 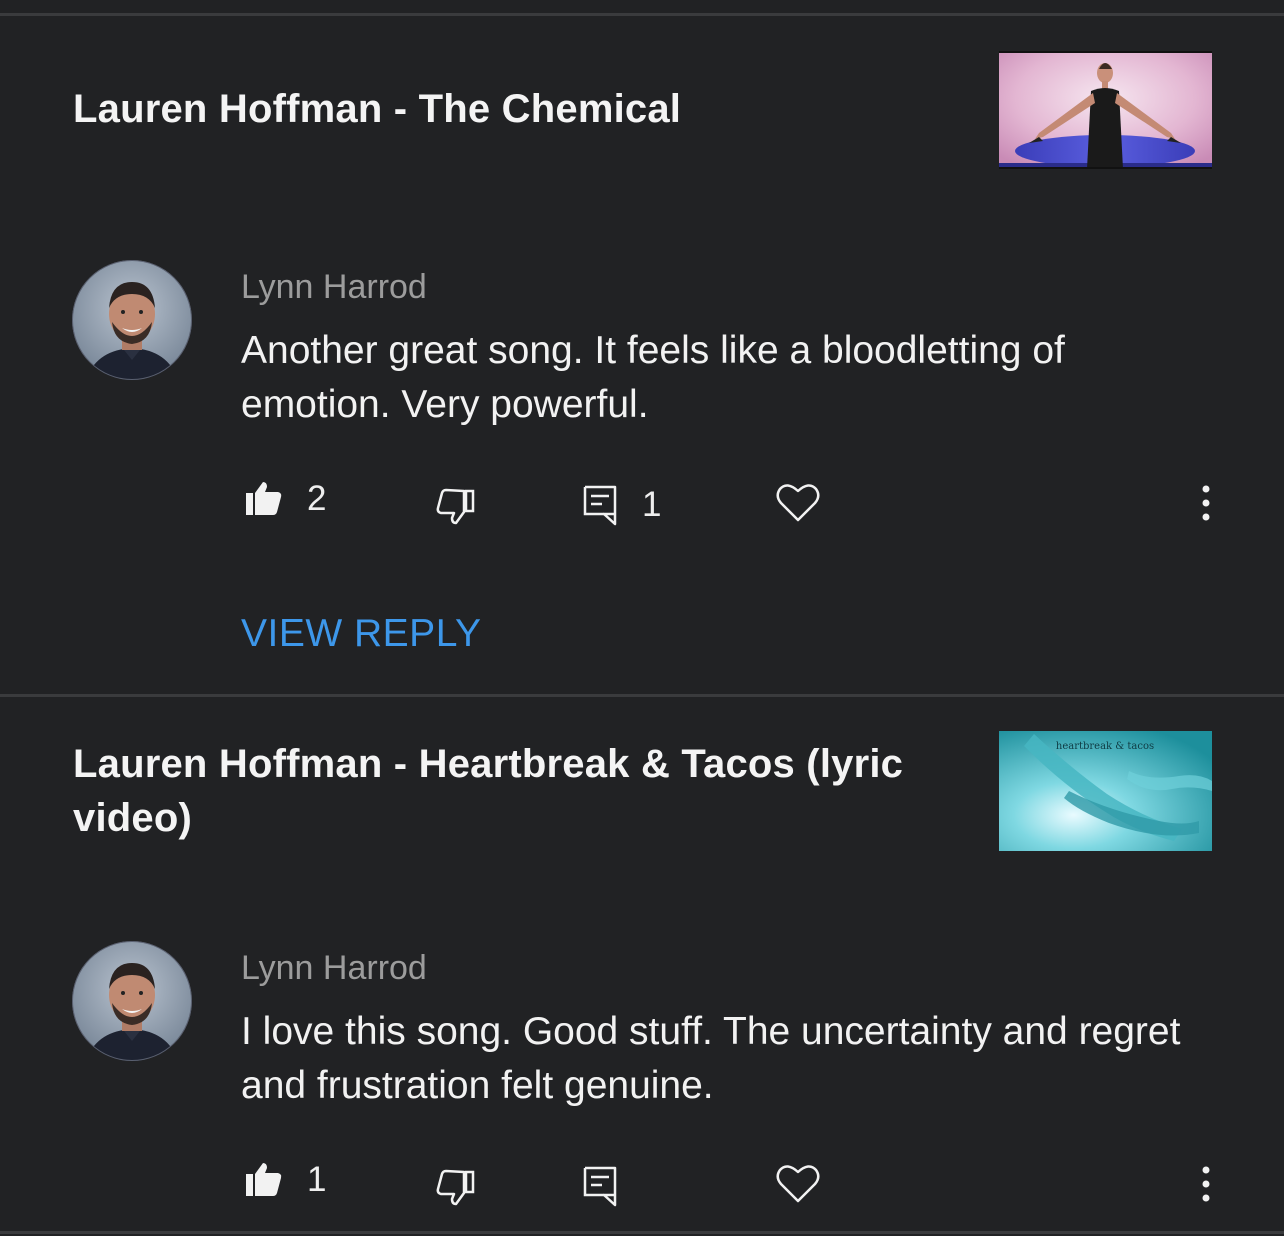 What do you see at coordinates (1105, 110) in the screenshot?
I see `video-thumbnail` at bounding box center [1105, 110].